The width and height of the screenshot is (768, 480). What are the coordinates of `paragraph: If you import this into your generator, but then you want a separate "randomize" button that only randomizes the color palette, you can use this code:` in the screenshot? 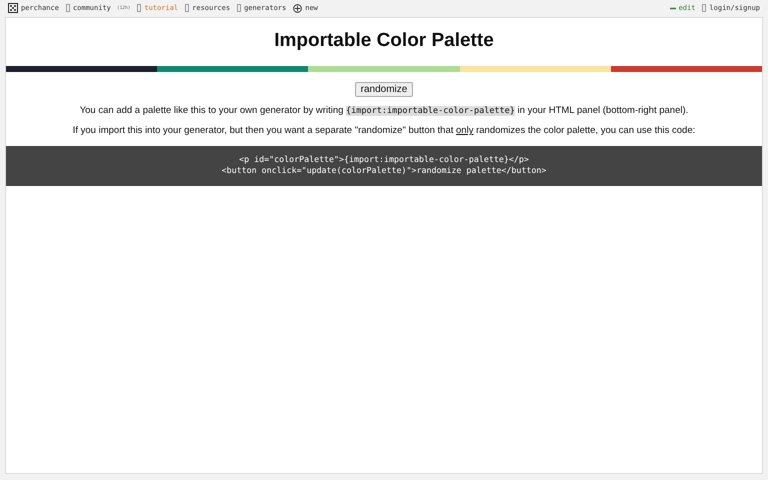 It's located at (384, 131).